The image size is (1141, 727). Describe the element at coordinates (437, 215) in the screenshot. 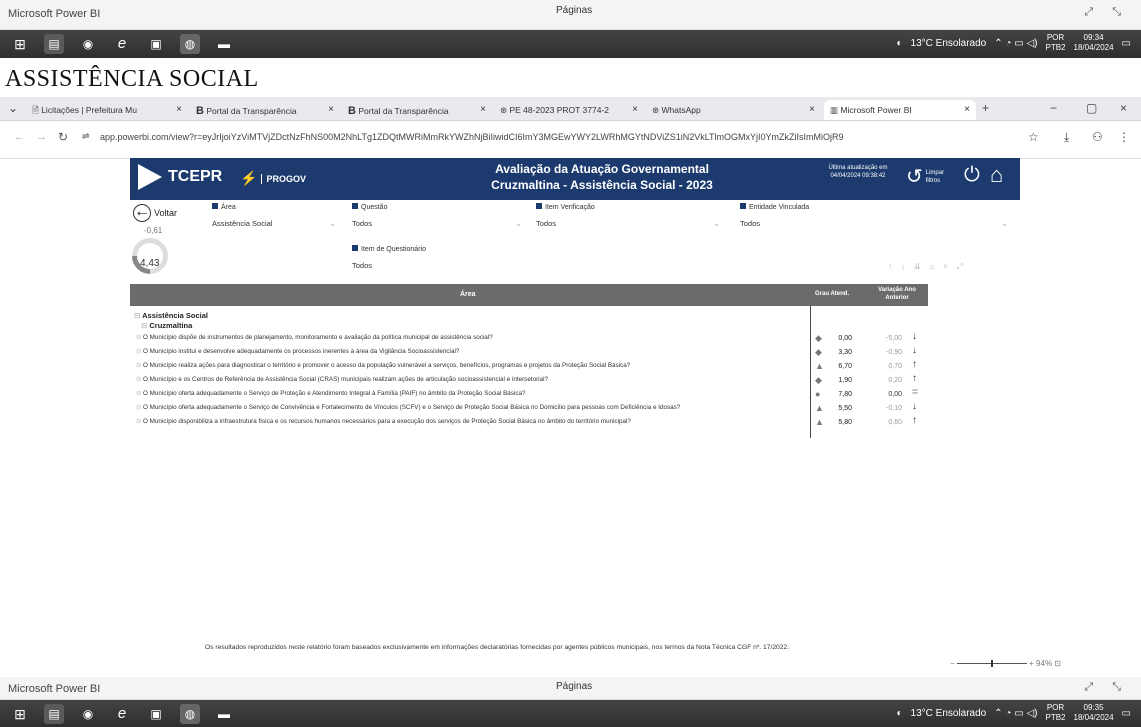

I see `filter-questao: Questão Todos ⌄` at that location.